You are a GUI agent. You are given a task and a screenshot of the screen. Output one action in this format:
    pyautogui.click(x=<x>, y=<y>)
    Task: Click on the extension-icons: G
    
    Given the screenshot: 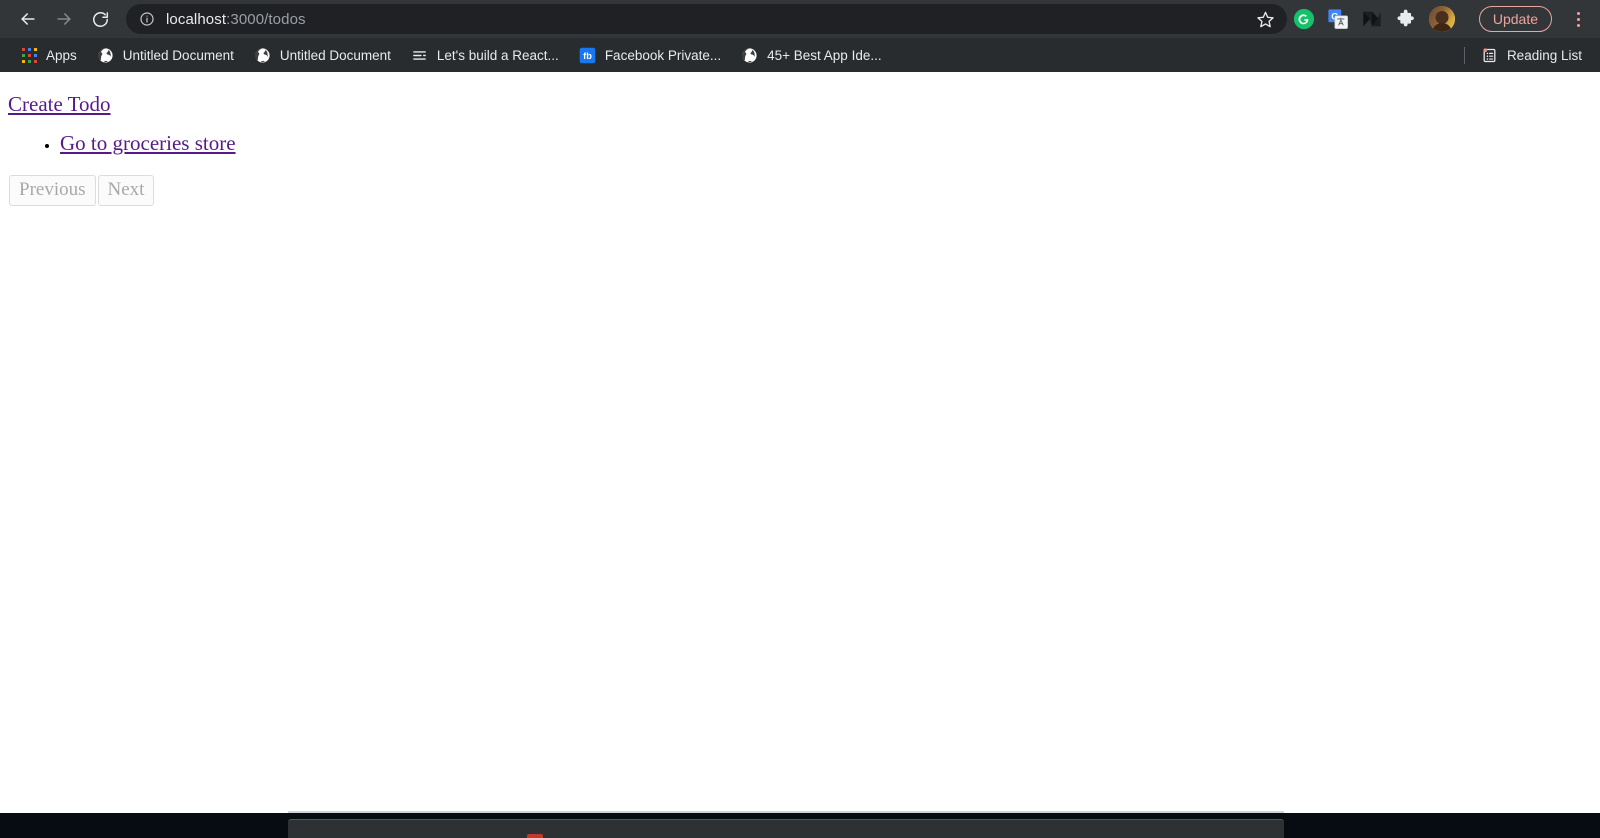 What is the action you would take?
    pyautogui.click(x=1441, y=19)
    